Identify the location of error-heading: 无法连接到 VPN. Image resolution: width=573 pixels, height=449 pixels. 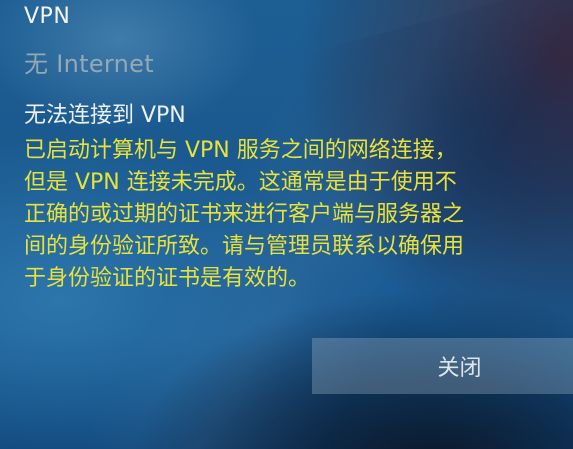
(105, 115).